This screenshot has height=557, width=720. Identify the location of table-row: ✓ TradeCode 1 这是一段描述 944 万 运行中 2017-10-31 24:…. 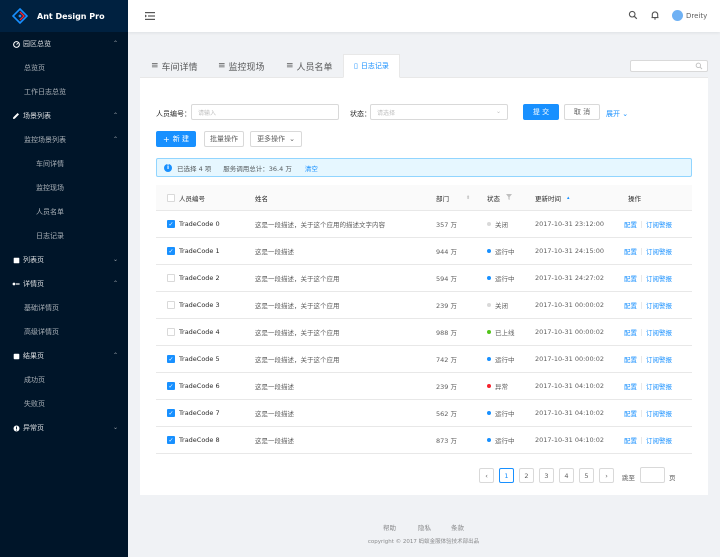
(424, 251).